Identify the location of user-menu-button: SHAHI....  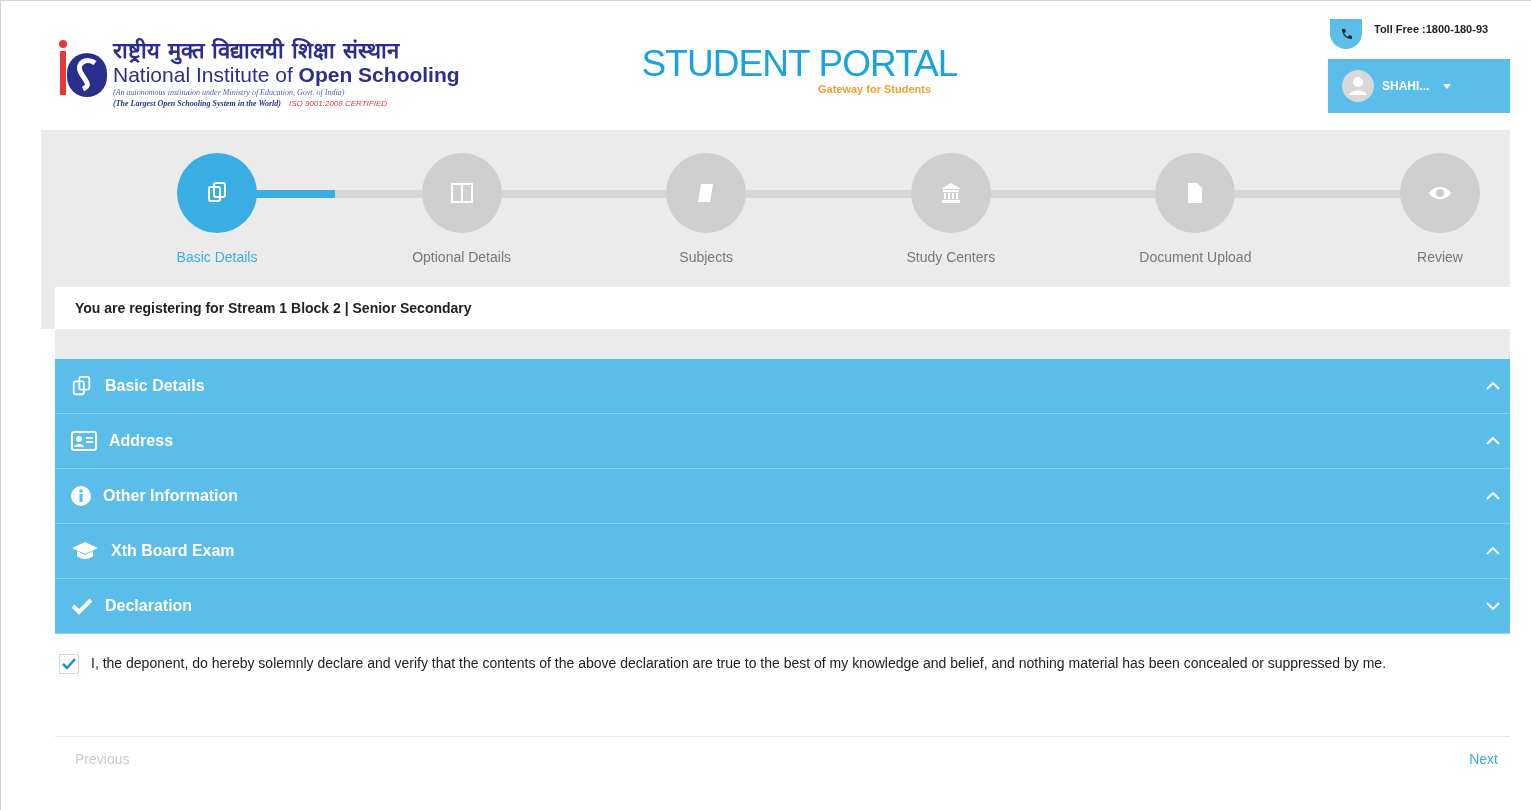
(1419, 86).